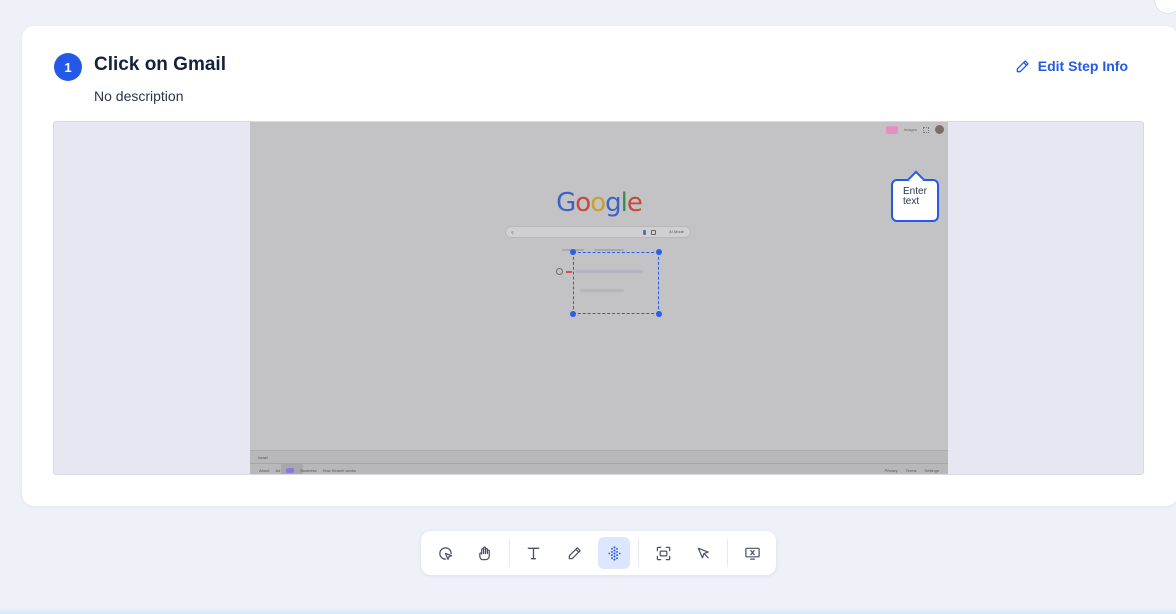 This screenshot has height=614, width=1176. I want to click on step-tooltip: Enter text, so click(915, 200).